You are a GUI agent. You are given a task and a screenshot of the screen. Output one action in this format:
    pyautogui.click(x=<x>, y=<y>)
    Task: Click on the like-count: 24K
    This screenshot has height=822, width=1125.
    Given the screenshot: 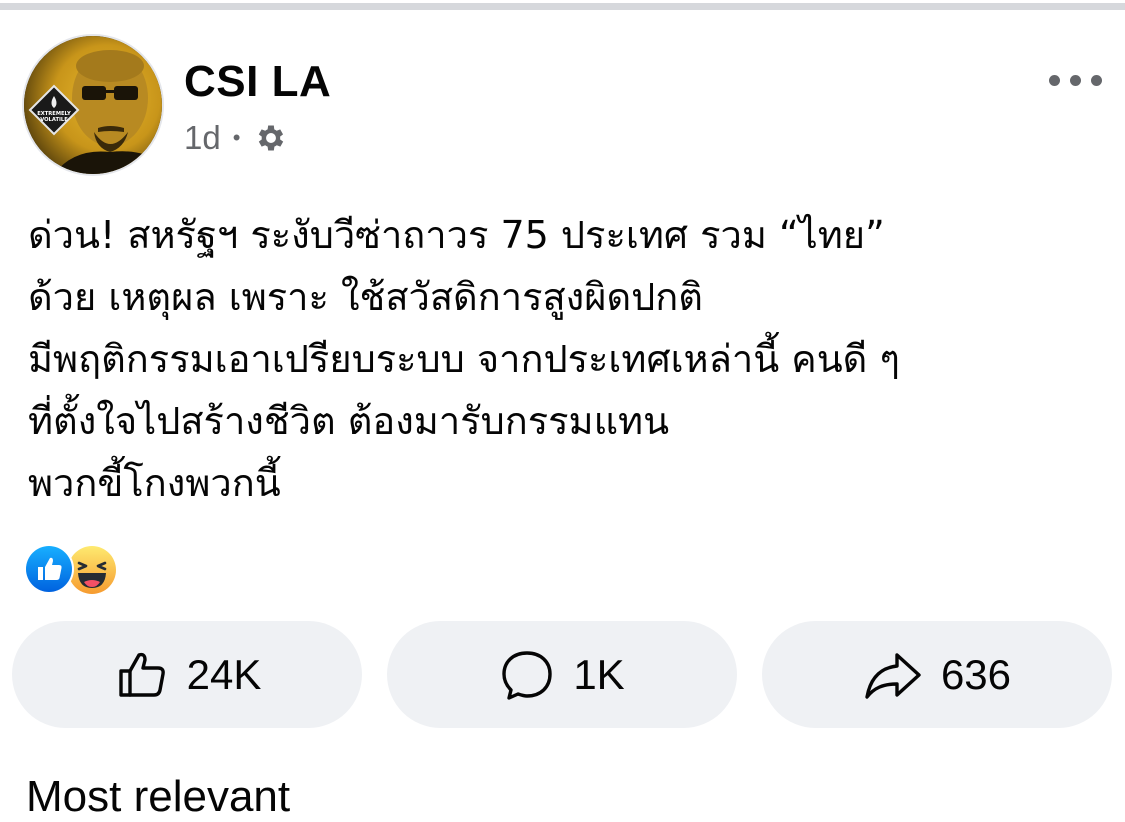 What is the action you would take?
    pyautogui.click(x=224, y=674)
    